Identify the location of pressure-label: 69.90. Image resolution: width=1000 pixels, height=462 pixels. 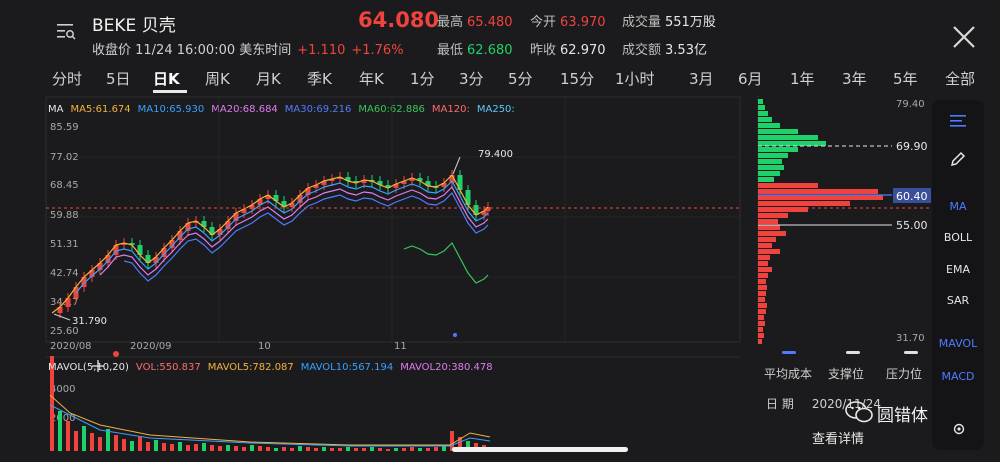
(912, 146).